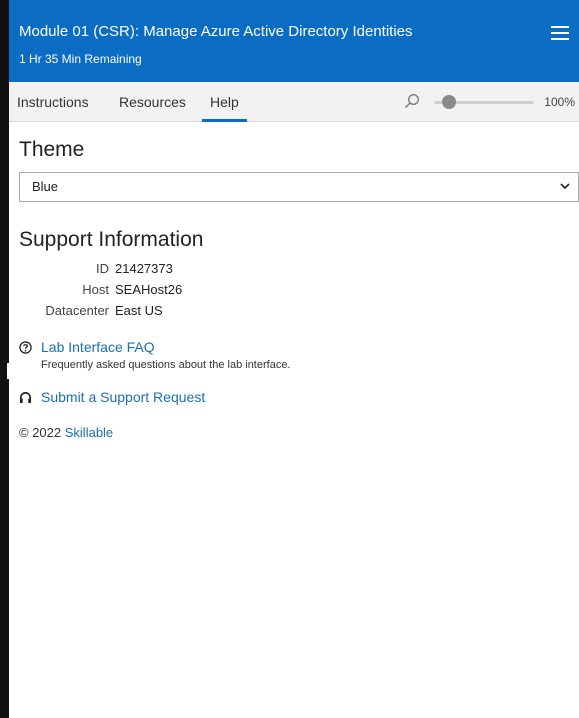 The width and height of the screenshot is (579, 718). Describe the element at coordinates (52, 149) in the screenshot. I see `theme-heading: Theme` at that location.